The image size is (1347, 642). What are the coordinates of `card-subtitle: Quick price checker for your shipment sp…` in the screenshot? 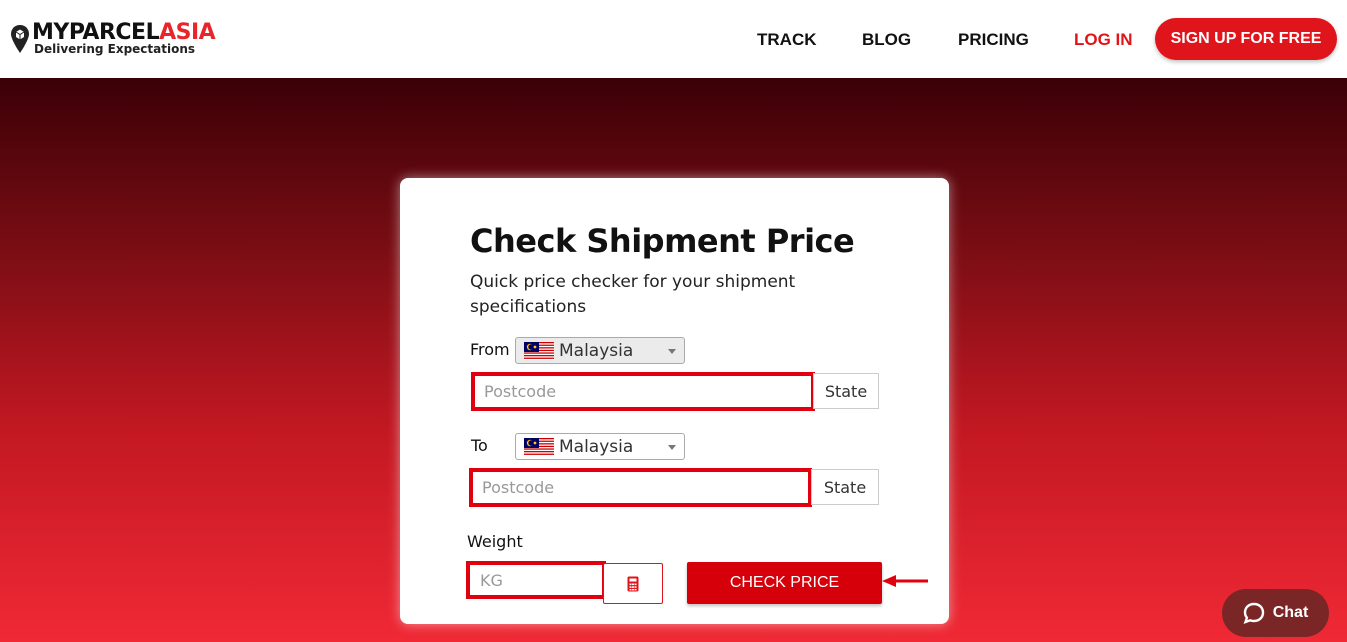 It's located at (633, 294).